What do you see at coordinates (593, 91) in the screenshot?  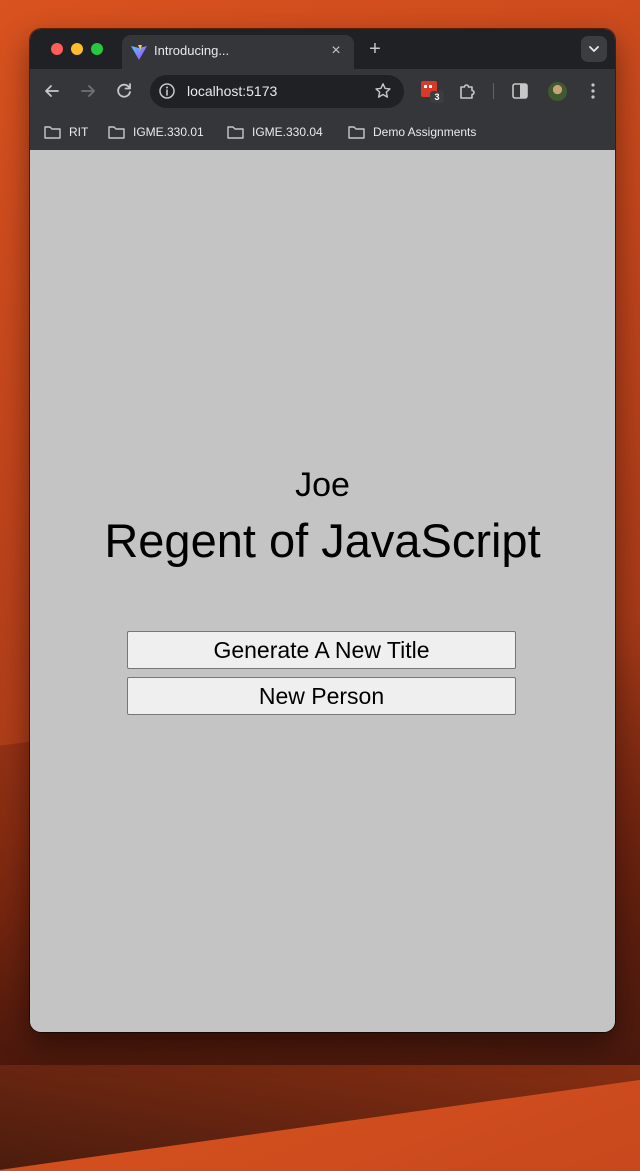 I see `kebab-menu-icon` at bounding box center [593, 91].